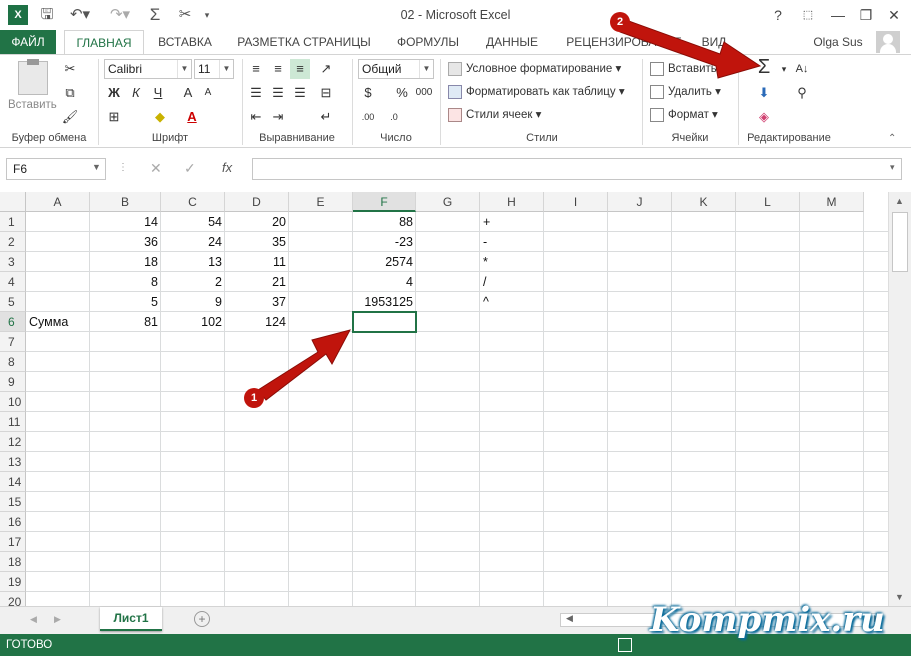 The image size is (911, 656). I want to click on arrow-1-badge: 1, so click(254, 398).